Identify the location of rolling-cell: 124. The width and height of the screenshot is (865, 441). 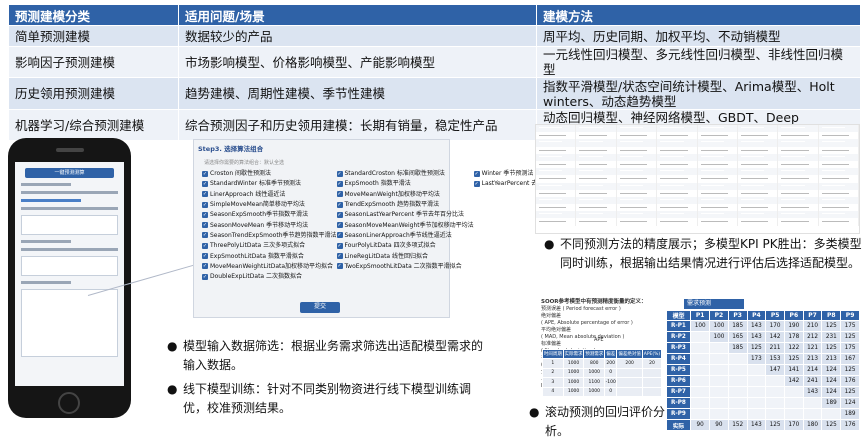
(831, 392).